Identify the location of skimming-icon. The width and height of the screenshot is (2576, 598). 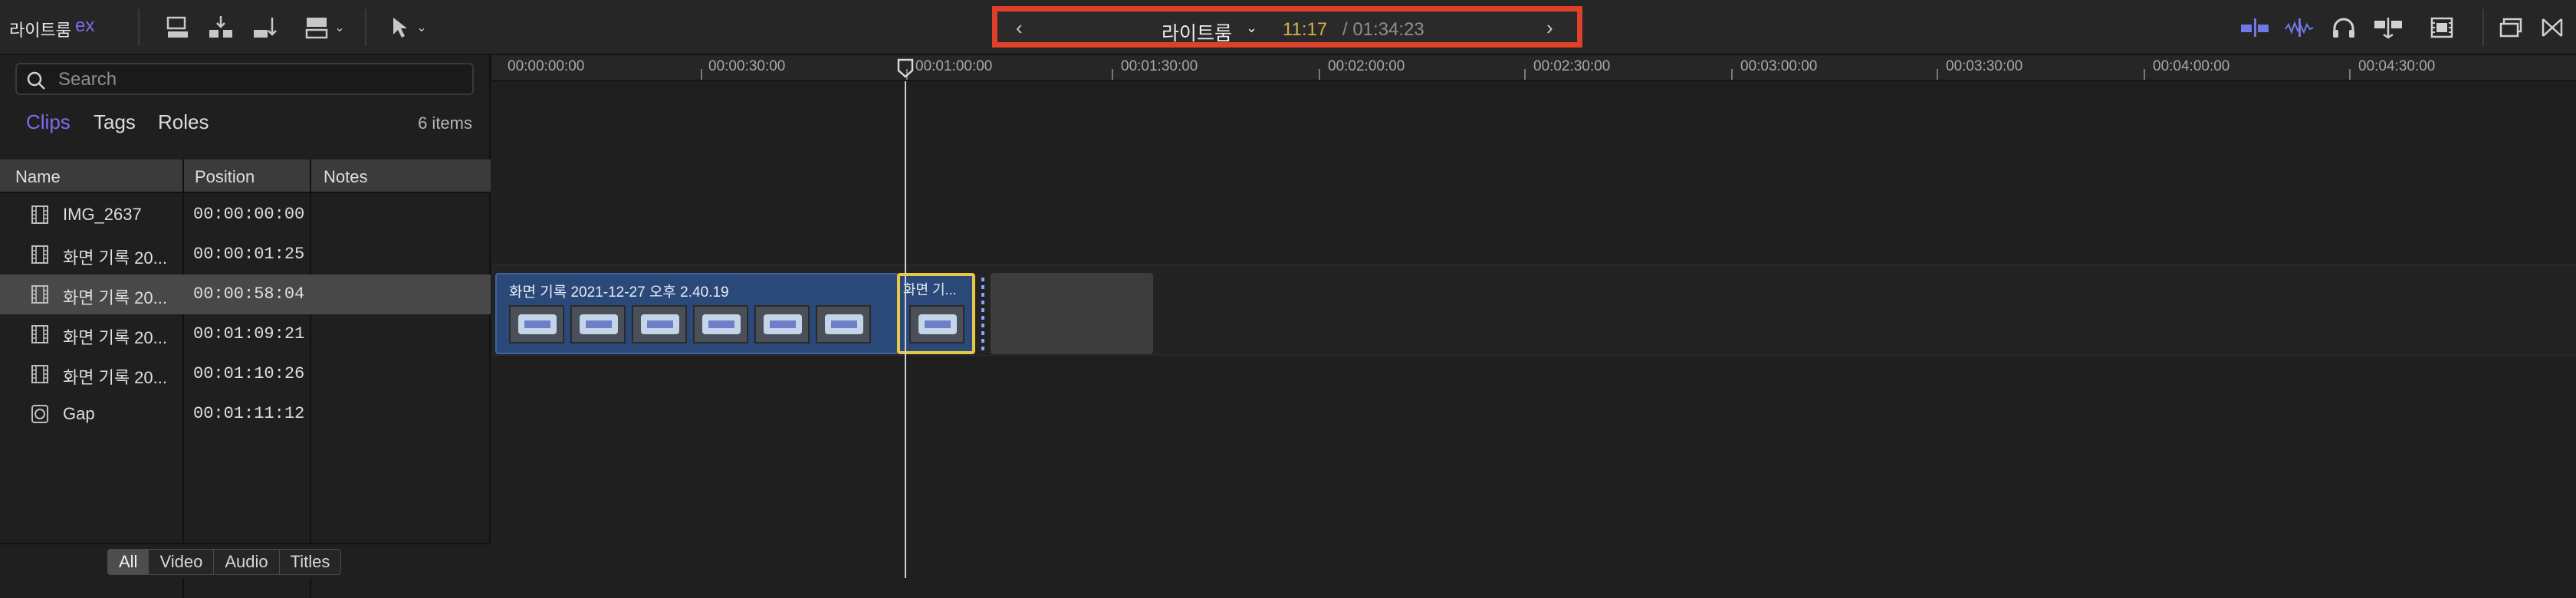
(2255, 28).